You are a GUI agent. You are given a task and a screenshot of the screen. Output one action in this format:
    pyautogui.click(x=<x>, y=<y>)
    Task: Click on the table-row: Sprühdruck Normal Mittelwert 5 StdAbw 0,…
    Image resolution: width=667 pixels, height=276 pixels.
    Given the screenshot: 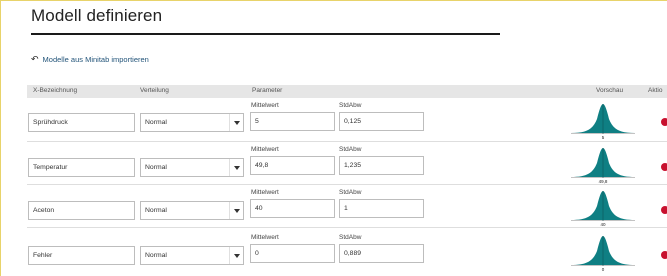 What is the action you would take?
    pyautogui.click(x=333, y=120)
    